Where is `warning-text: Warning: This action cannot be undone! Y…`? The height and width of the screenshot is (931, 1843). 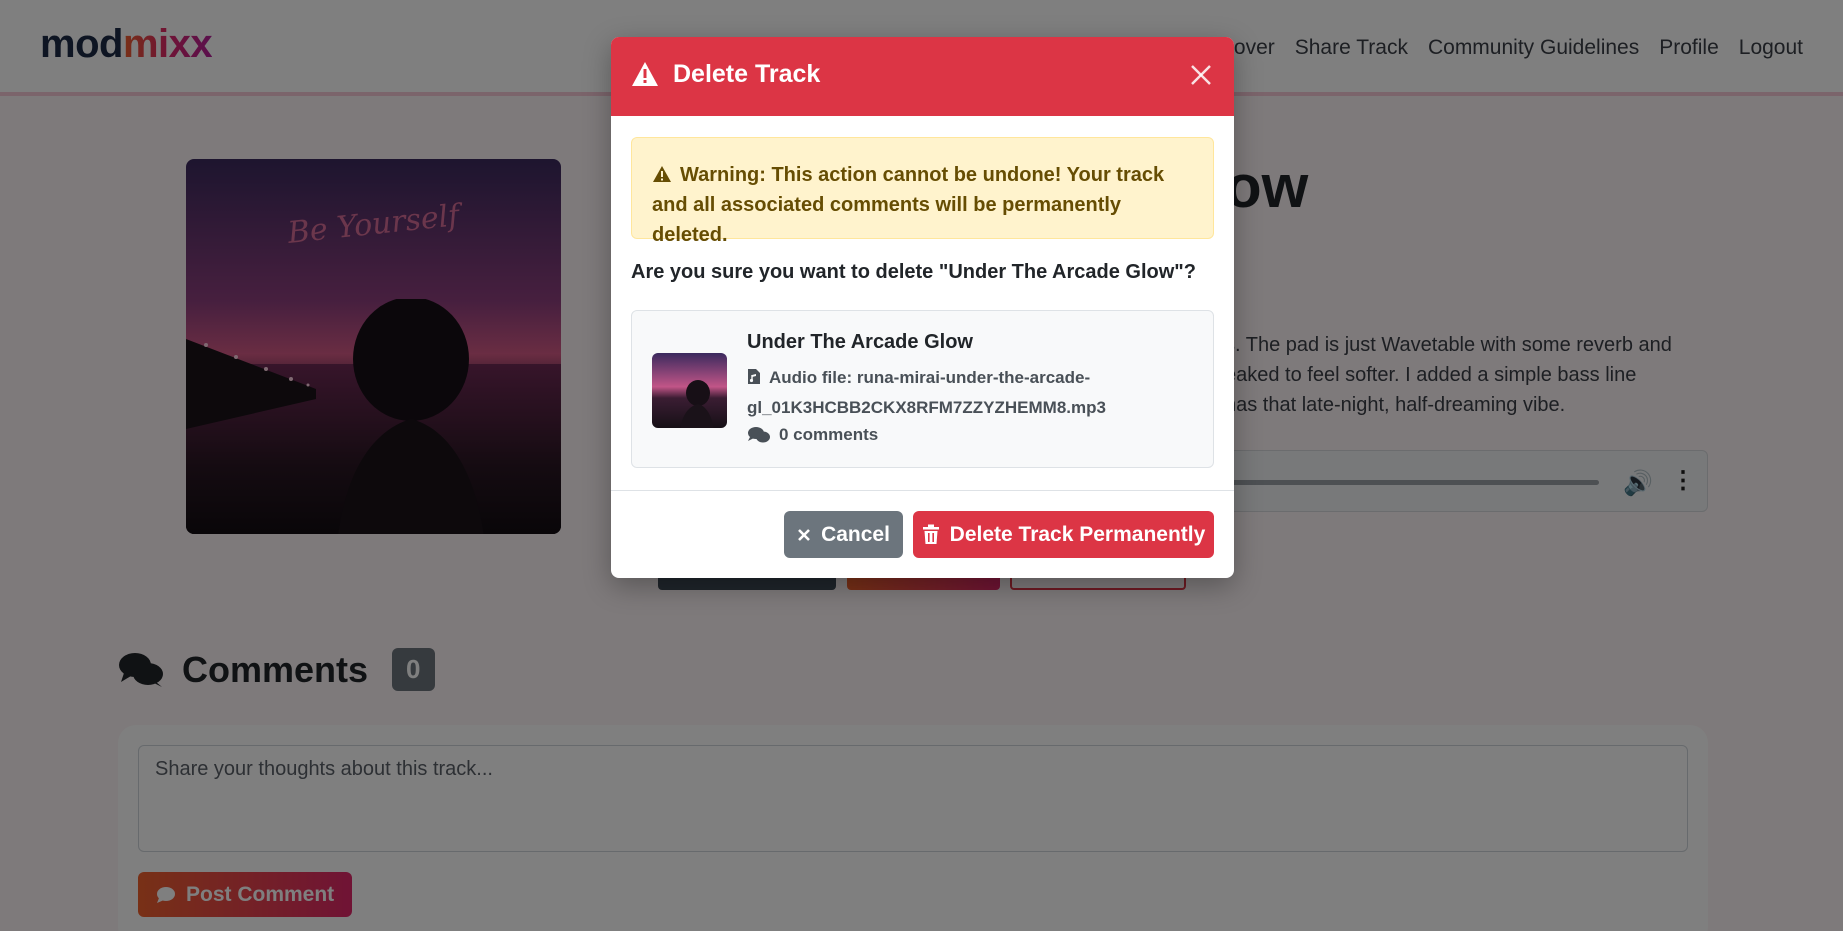
warning-text: Warning: This action cannot be undone! Y… is located at coordinates (908, 205).